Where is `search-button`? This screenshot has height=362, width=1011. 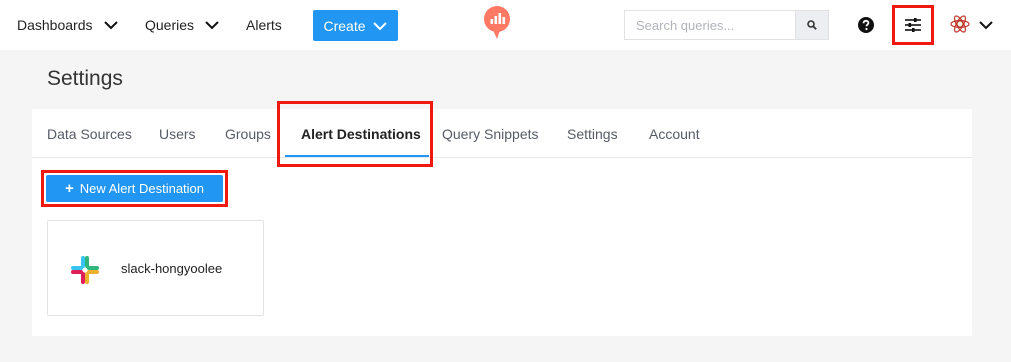
search-button is located at coordinates (812, 25).